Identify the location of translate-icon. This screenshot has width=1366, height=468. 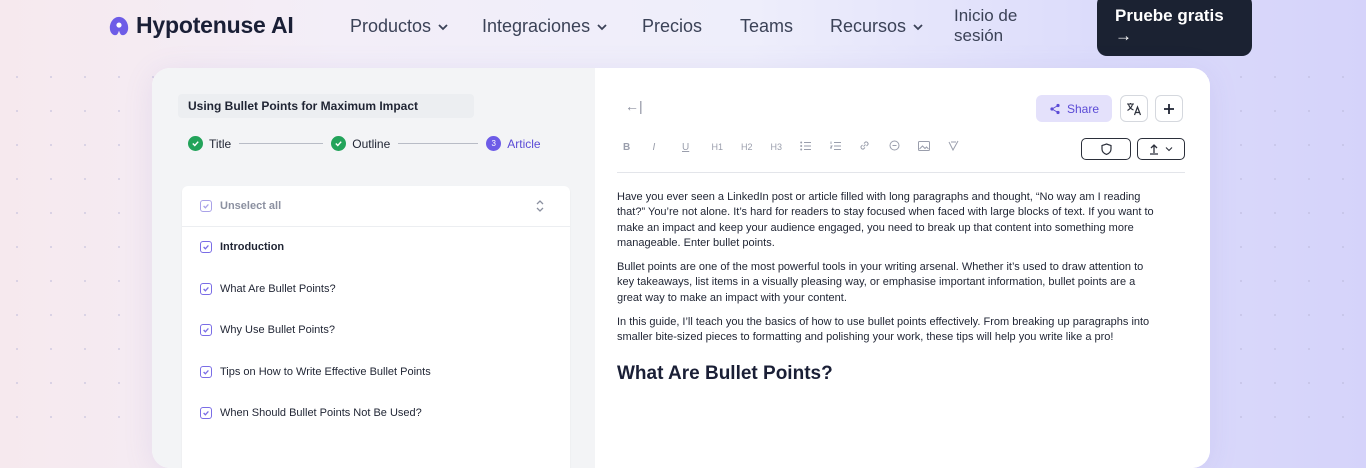
(1134, 108).